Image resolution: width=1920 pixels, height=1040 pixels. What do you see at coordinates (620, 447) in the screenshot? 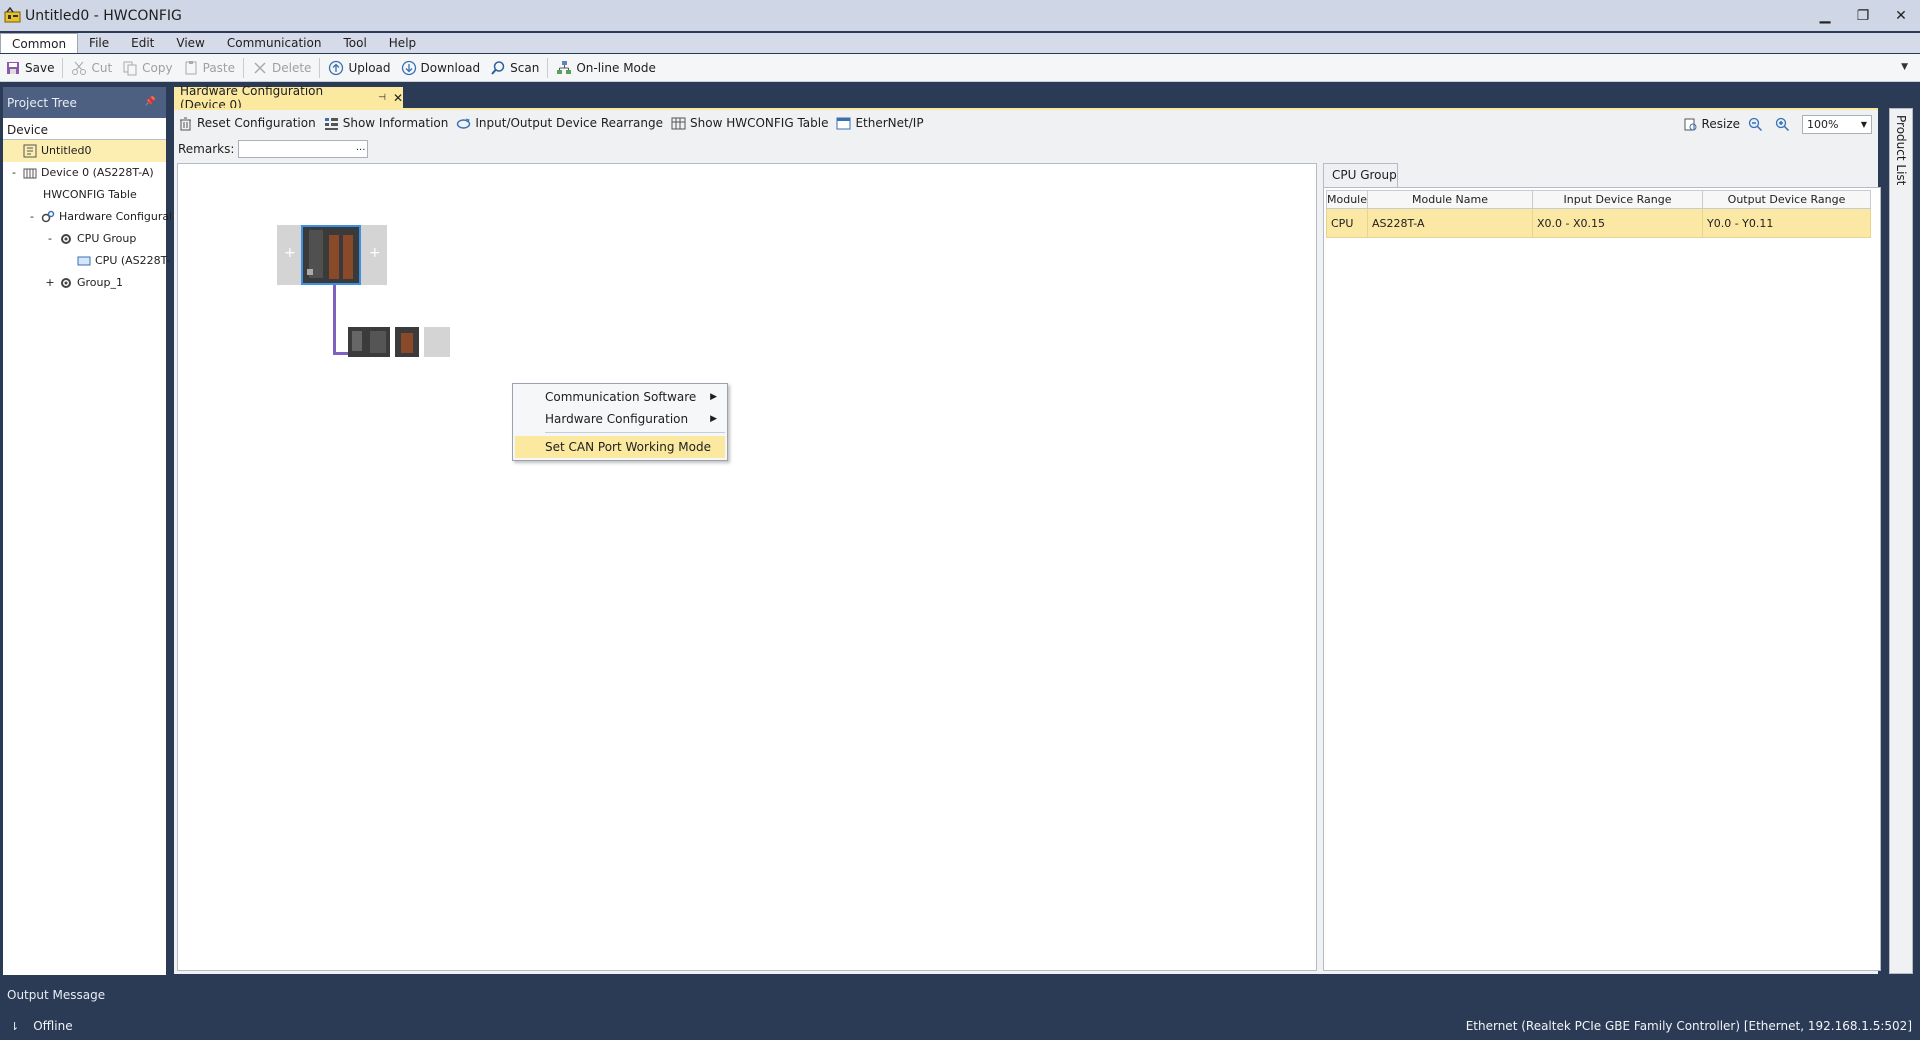
I see `menu-item-set-can-port-working-mode: Set CAN Port Working Mode` at bounding box center [620, 447].